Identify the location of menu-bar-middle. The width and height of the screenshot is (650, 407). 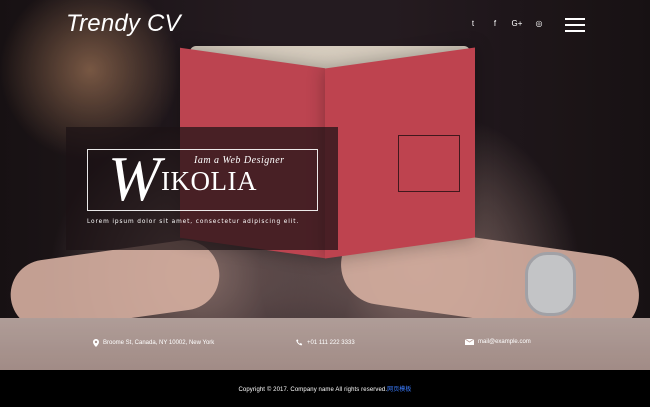
(575, 25).